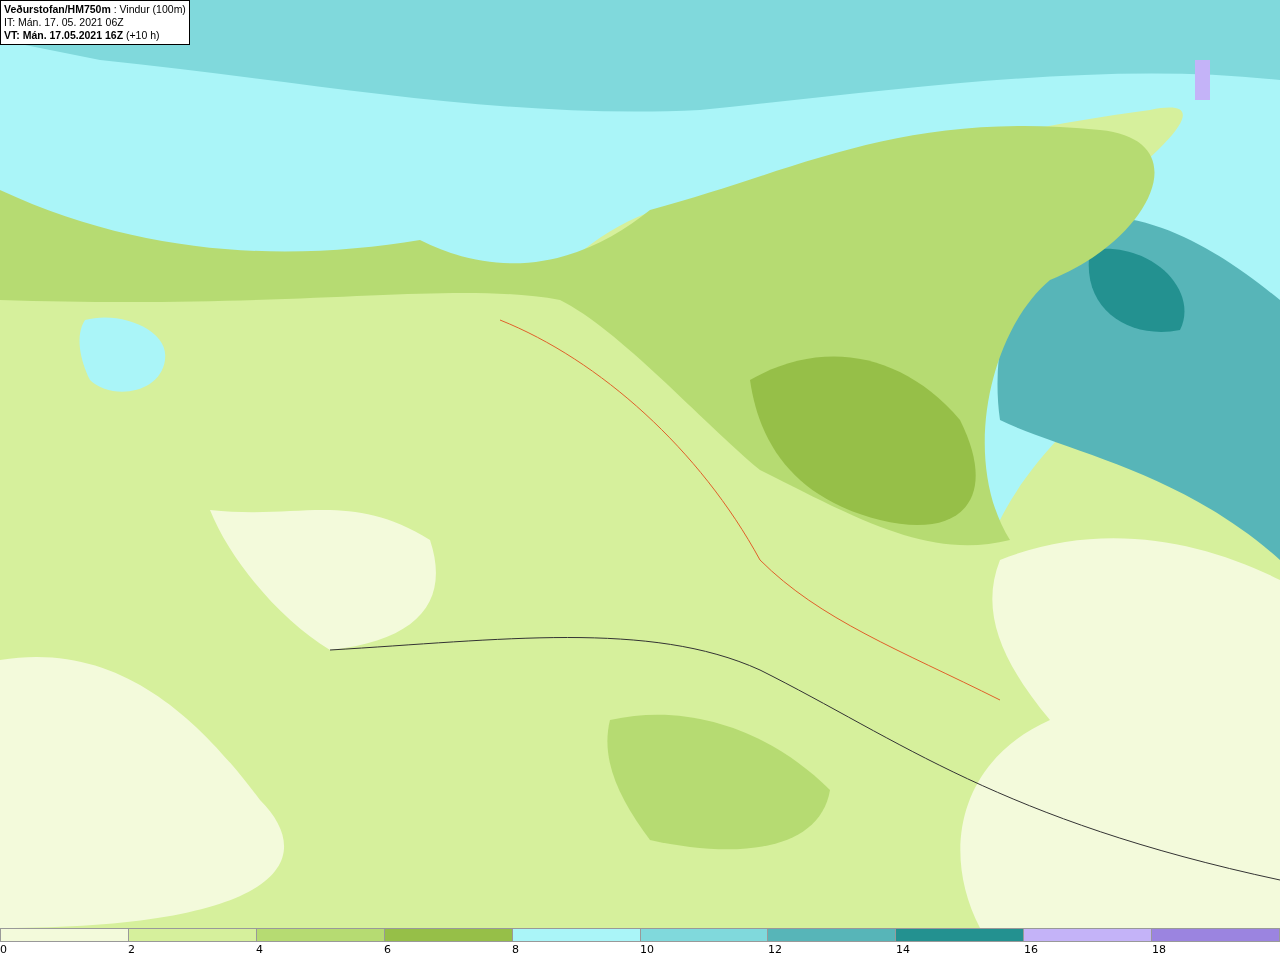  I want to click on legend-label: 2, so click(131, 950).